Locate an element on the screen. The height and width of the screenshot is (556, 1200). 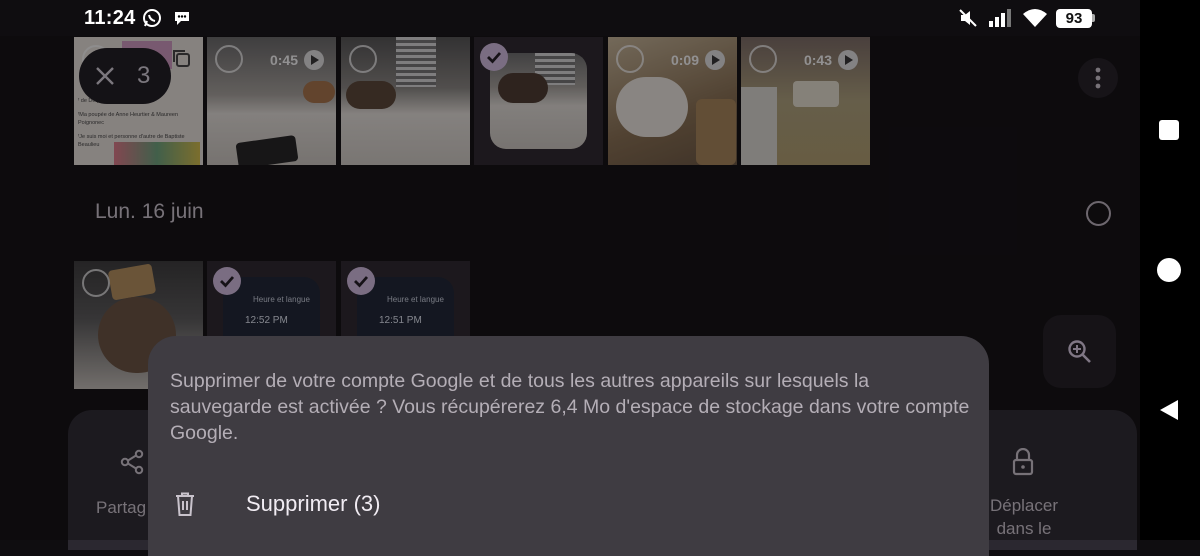
back-button is located at coordinates (1170, 410).